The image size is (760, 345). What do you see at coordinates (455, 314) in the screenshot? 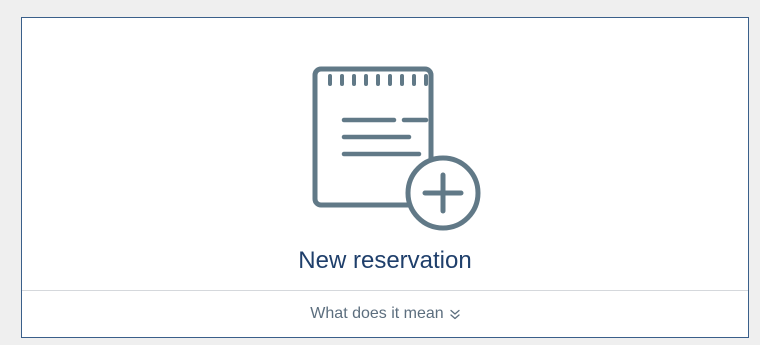
I see `double-chevron-down-icon` at bounding box center [455, 314].